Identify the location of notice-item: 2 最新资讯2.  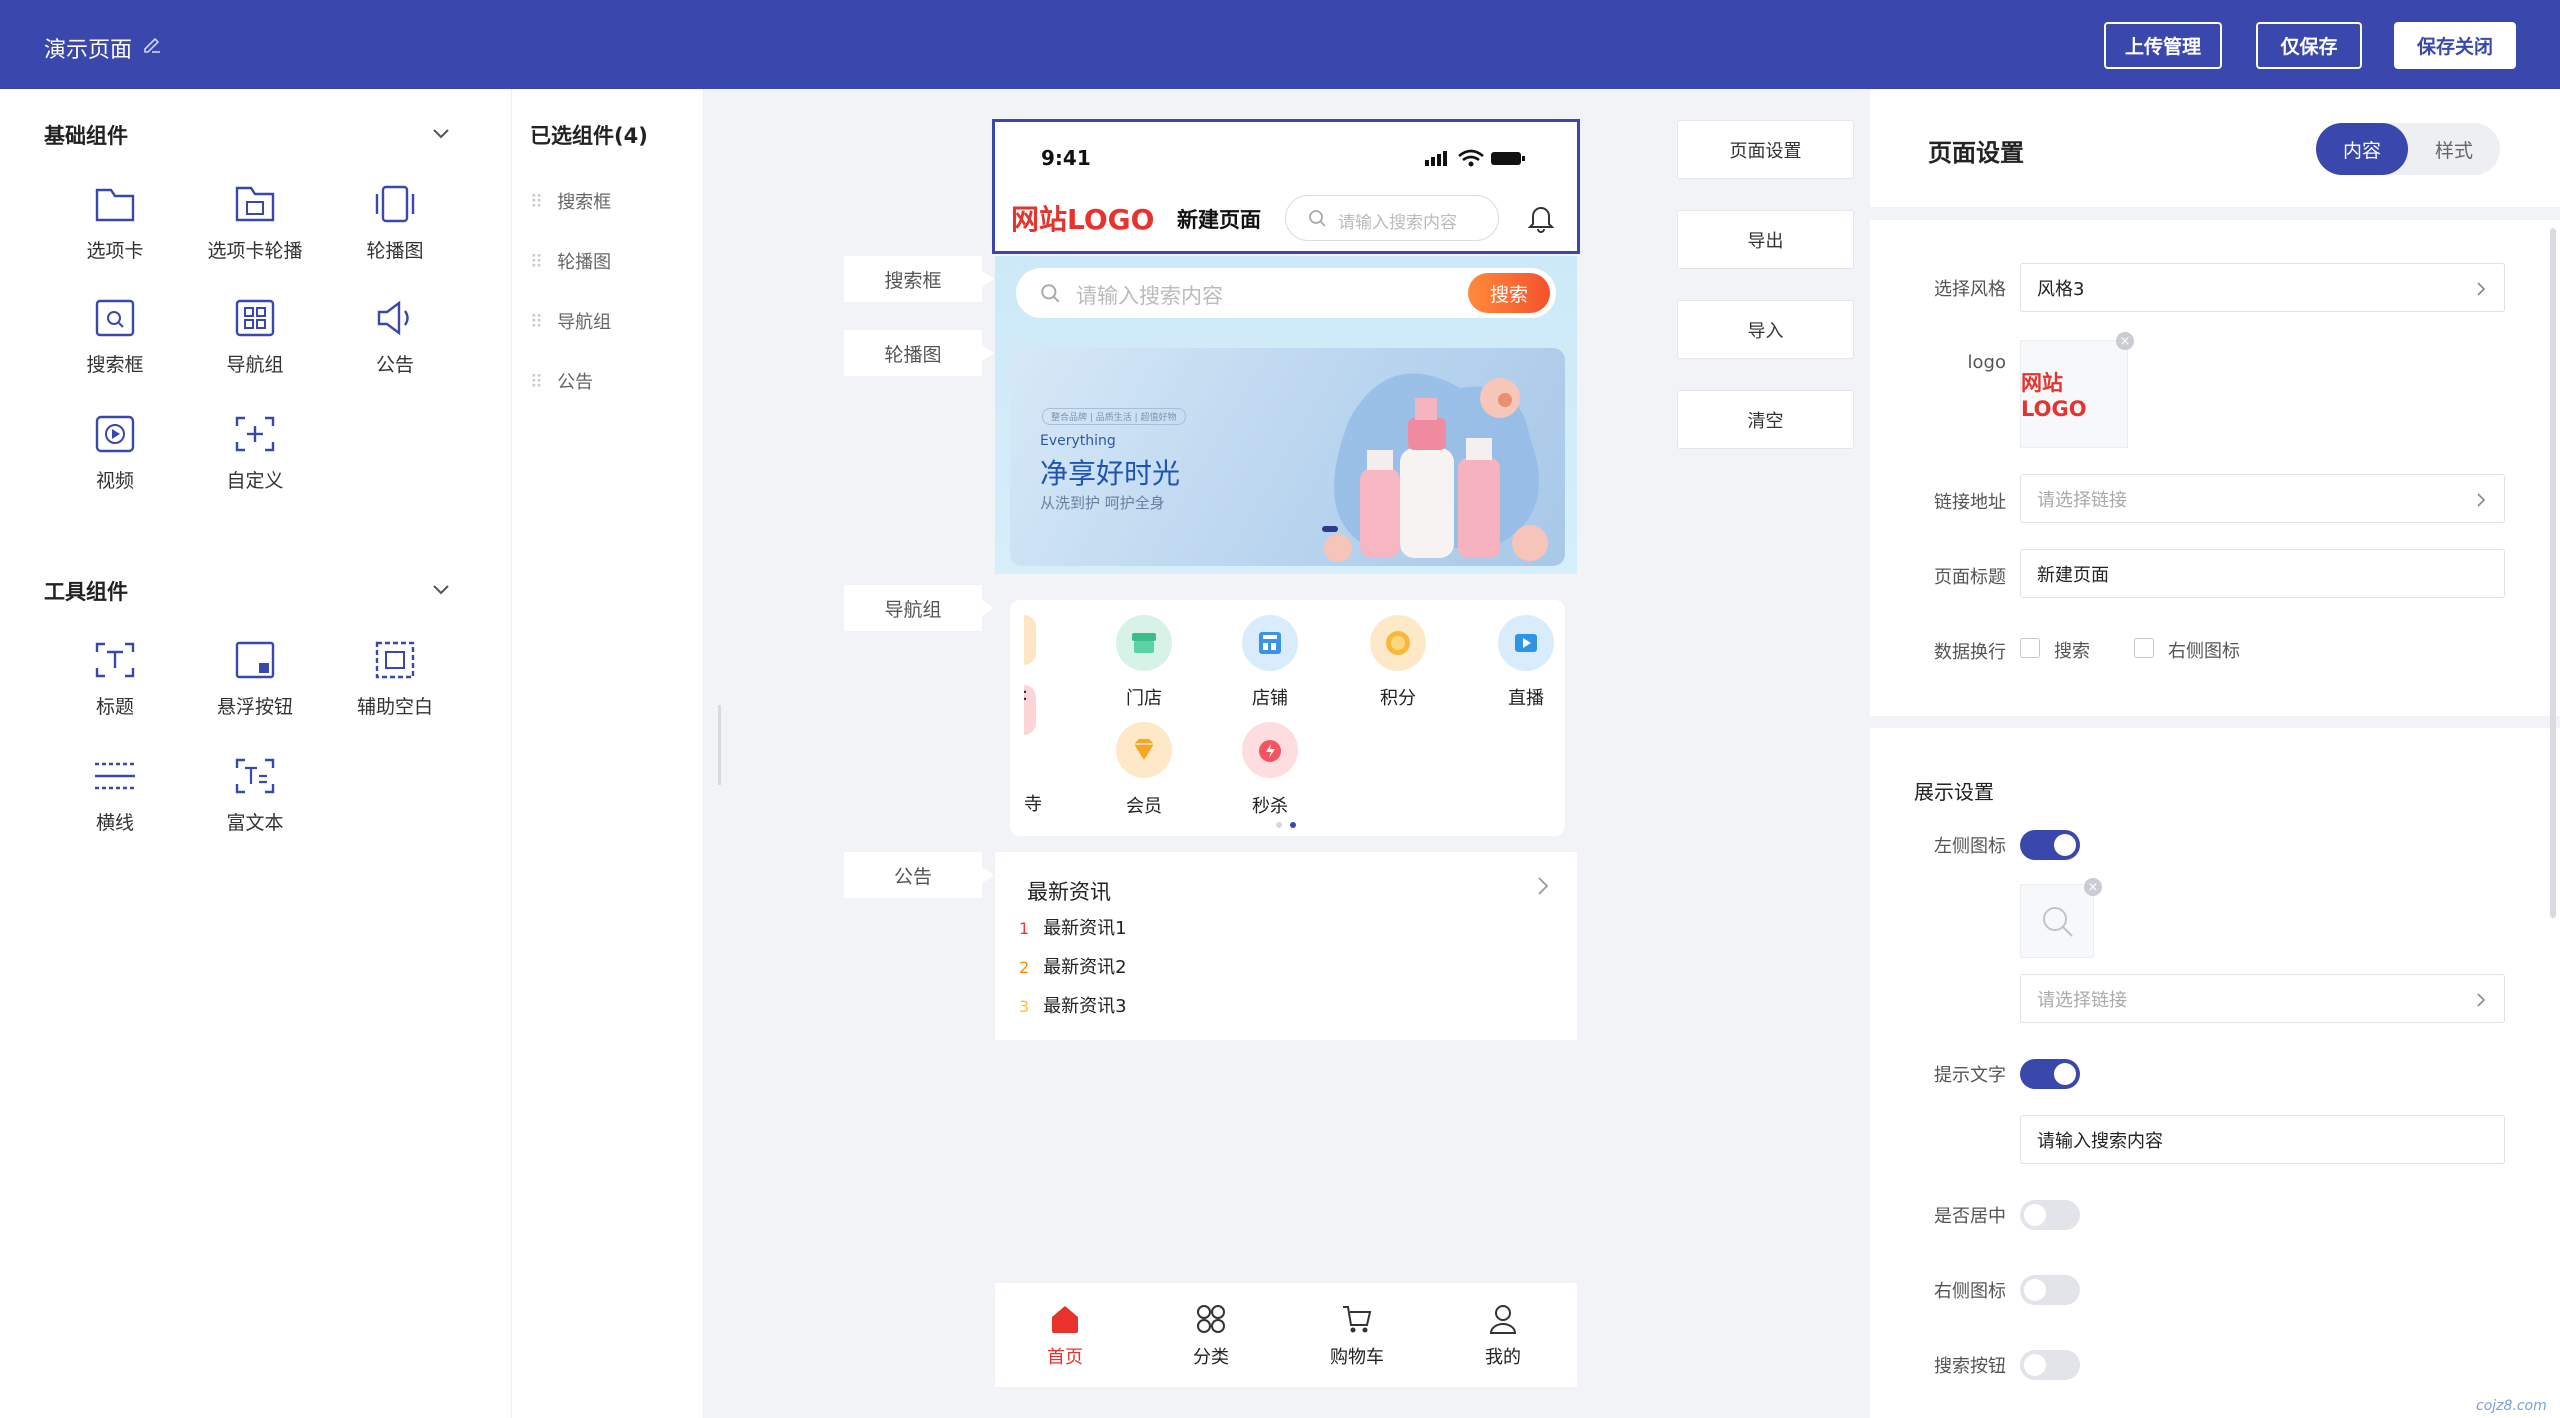
(1073, 966).